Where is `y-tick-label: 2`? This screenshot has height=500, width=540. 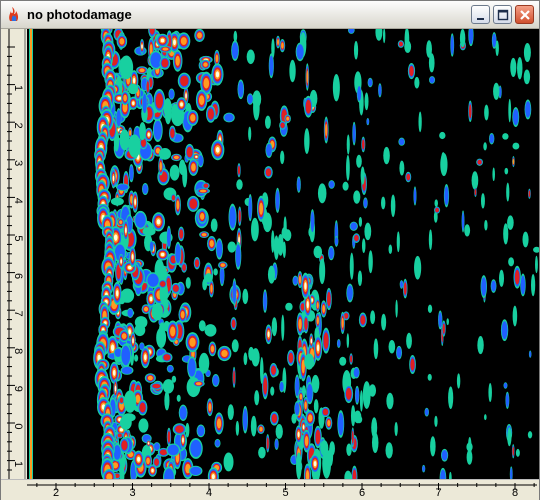 y-tick-label: 2 is located at coordinates (18, 126).